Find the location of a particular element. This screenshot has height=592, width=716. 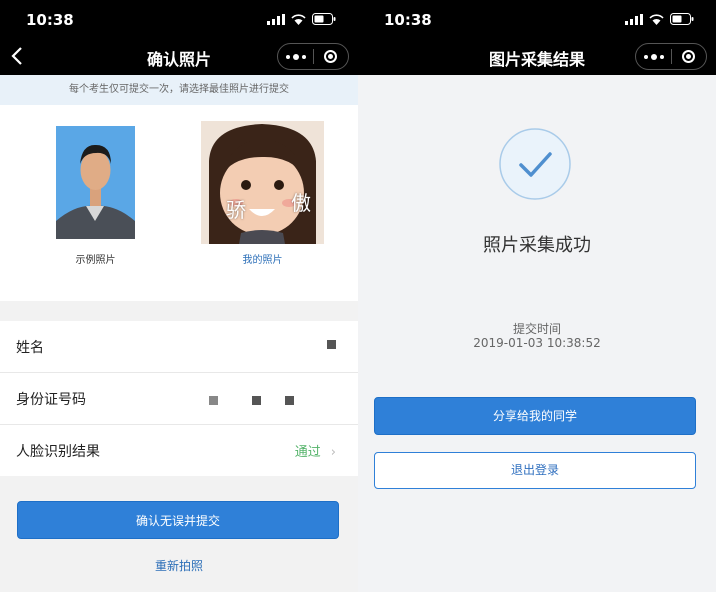

sample-photo is located at coordinates (95, 182).